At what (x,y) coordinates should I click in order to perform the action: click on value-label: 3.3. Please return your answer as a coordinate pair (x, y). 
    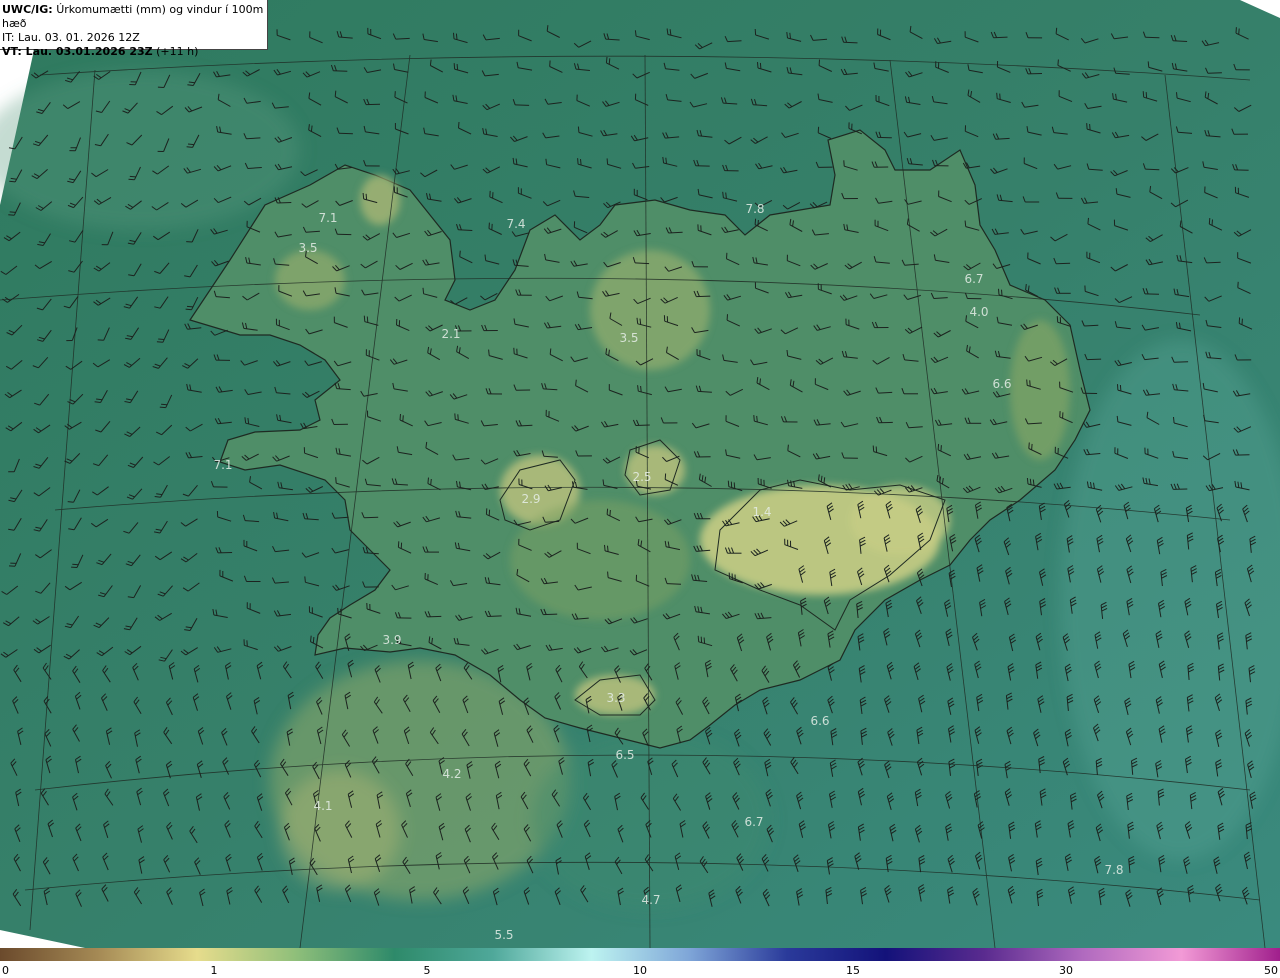
    Looking at the image, I should click on (615, 698).